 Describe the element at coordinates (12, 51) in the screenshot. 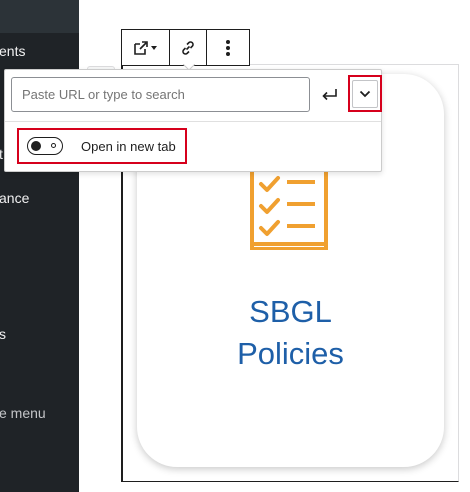

I see `sidebar-item-comments: ents` at that location.